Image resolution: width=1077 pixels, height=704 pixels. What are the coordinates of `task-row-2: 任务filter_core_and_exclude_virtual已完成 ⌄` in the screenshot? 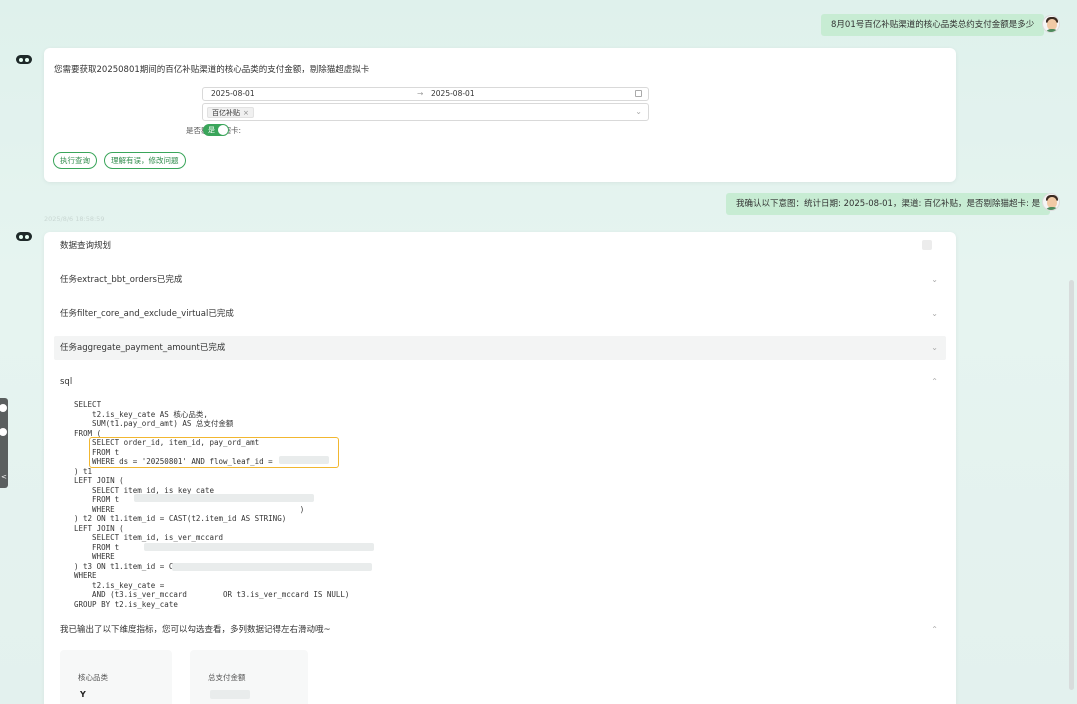 It's located at (500, 314).